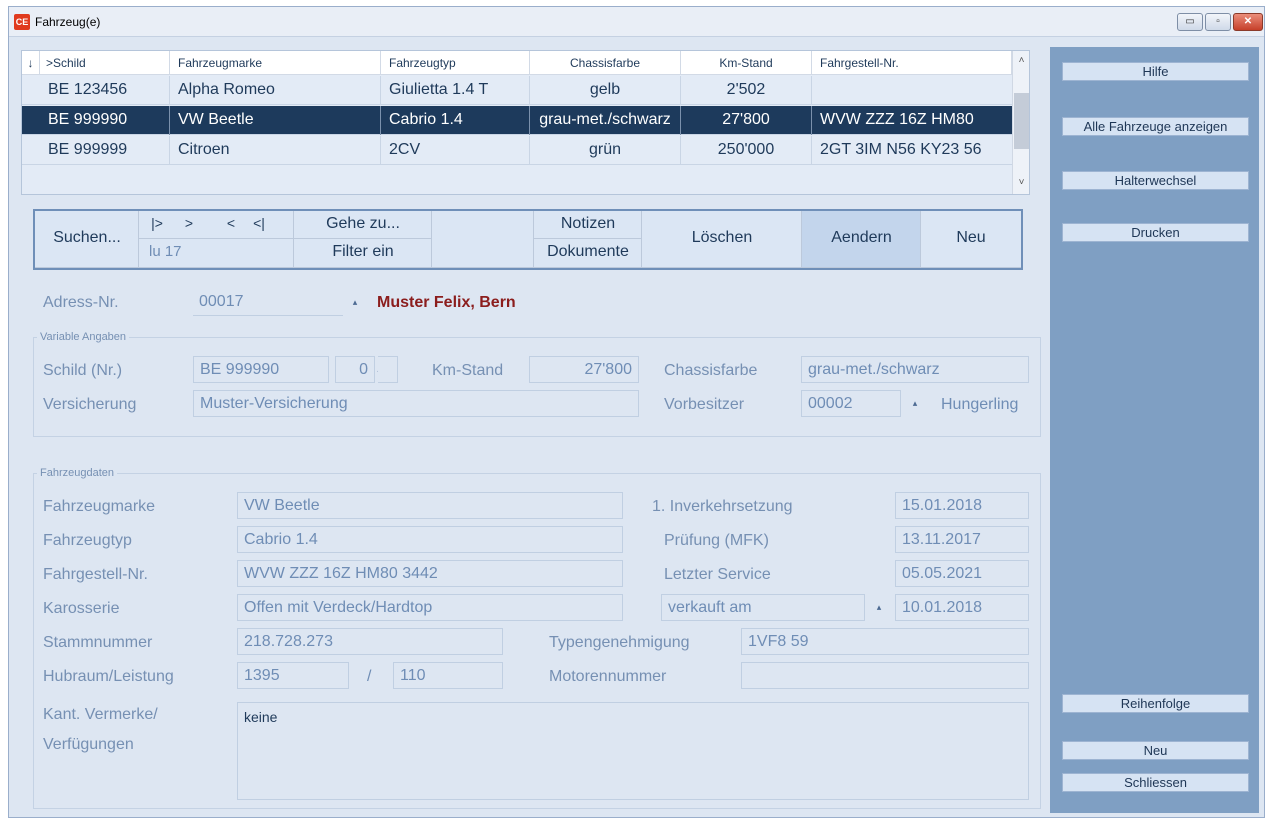 This screenshot has width=1271, height=823. Describe the element at coordinates (901, 149) in the screenshot. I see `cell-fgnr: 2GT 3IM N56 KY23 56` at that location.